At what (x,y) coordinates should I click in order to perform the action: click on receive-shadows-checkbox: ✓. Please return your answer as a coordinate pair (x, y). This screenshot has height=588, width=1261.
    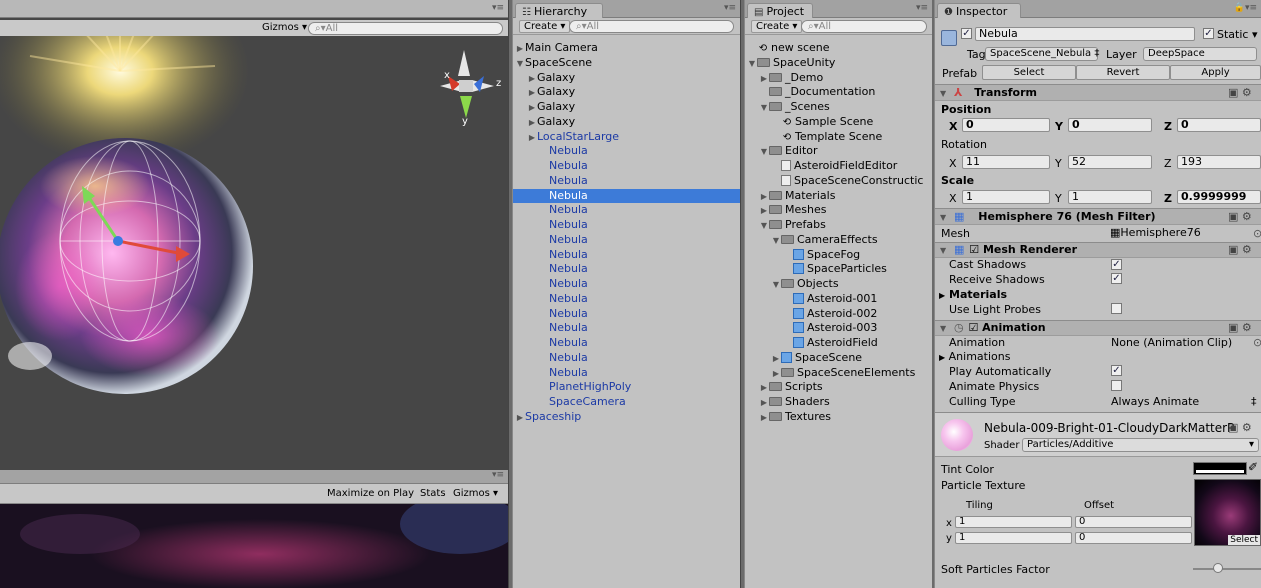
    Looking at the image, I should click on (1116, 278).